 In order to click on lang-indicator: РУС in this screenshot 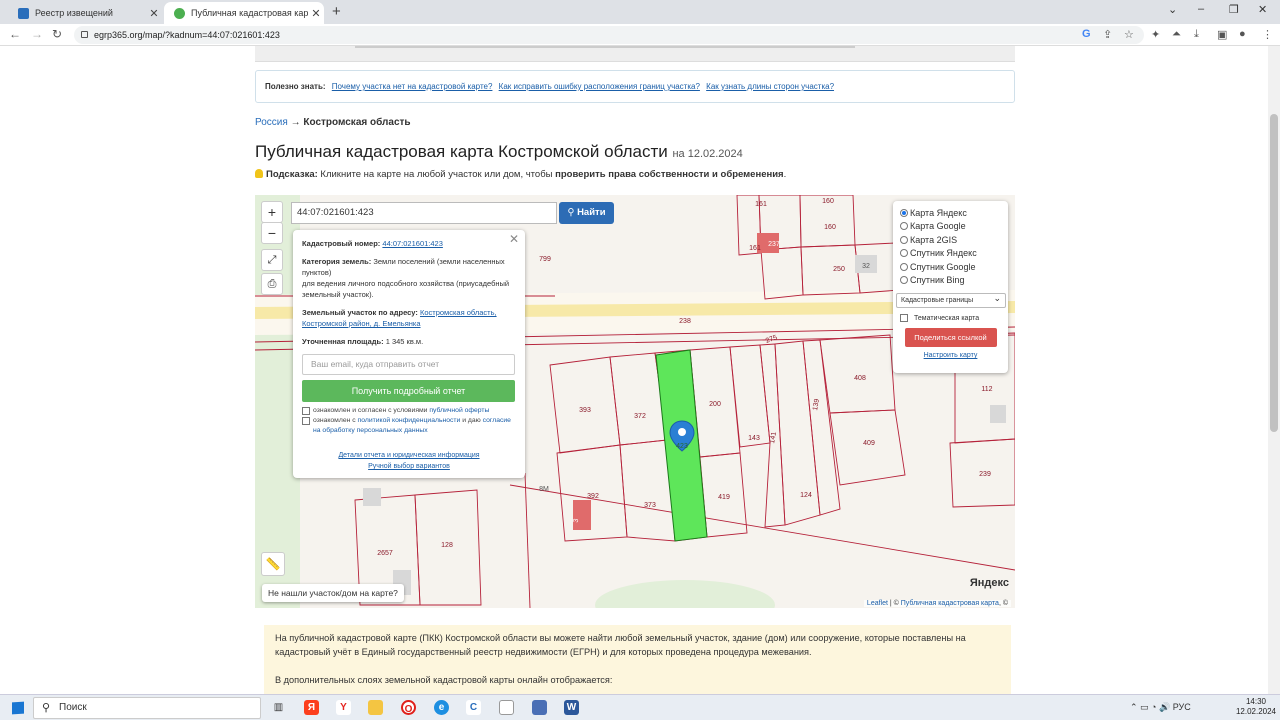, I will do `click(1182, 707)`.